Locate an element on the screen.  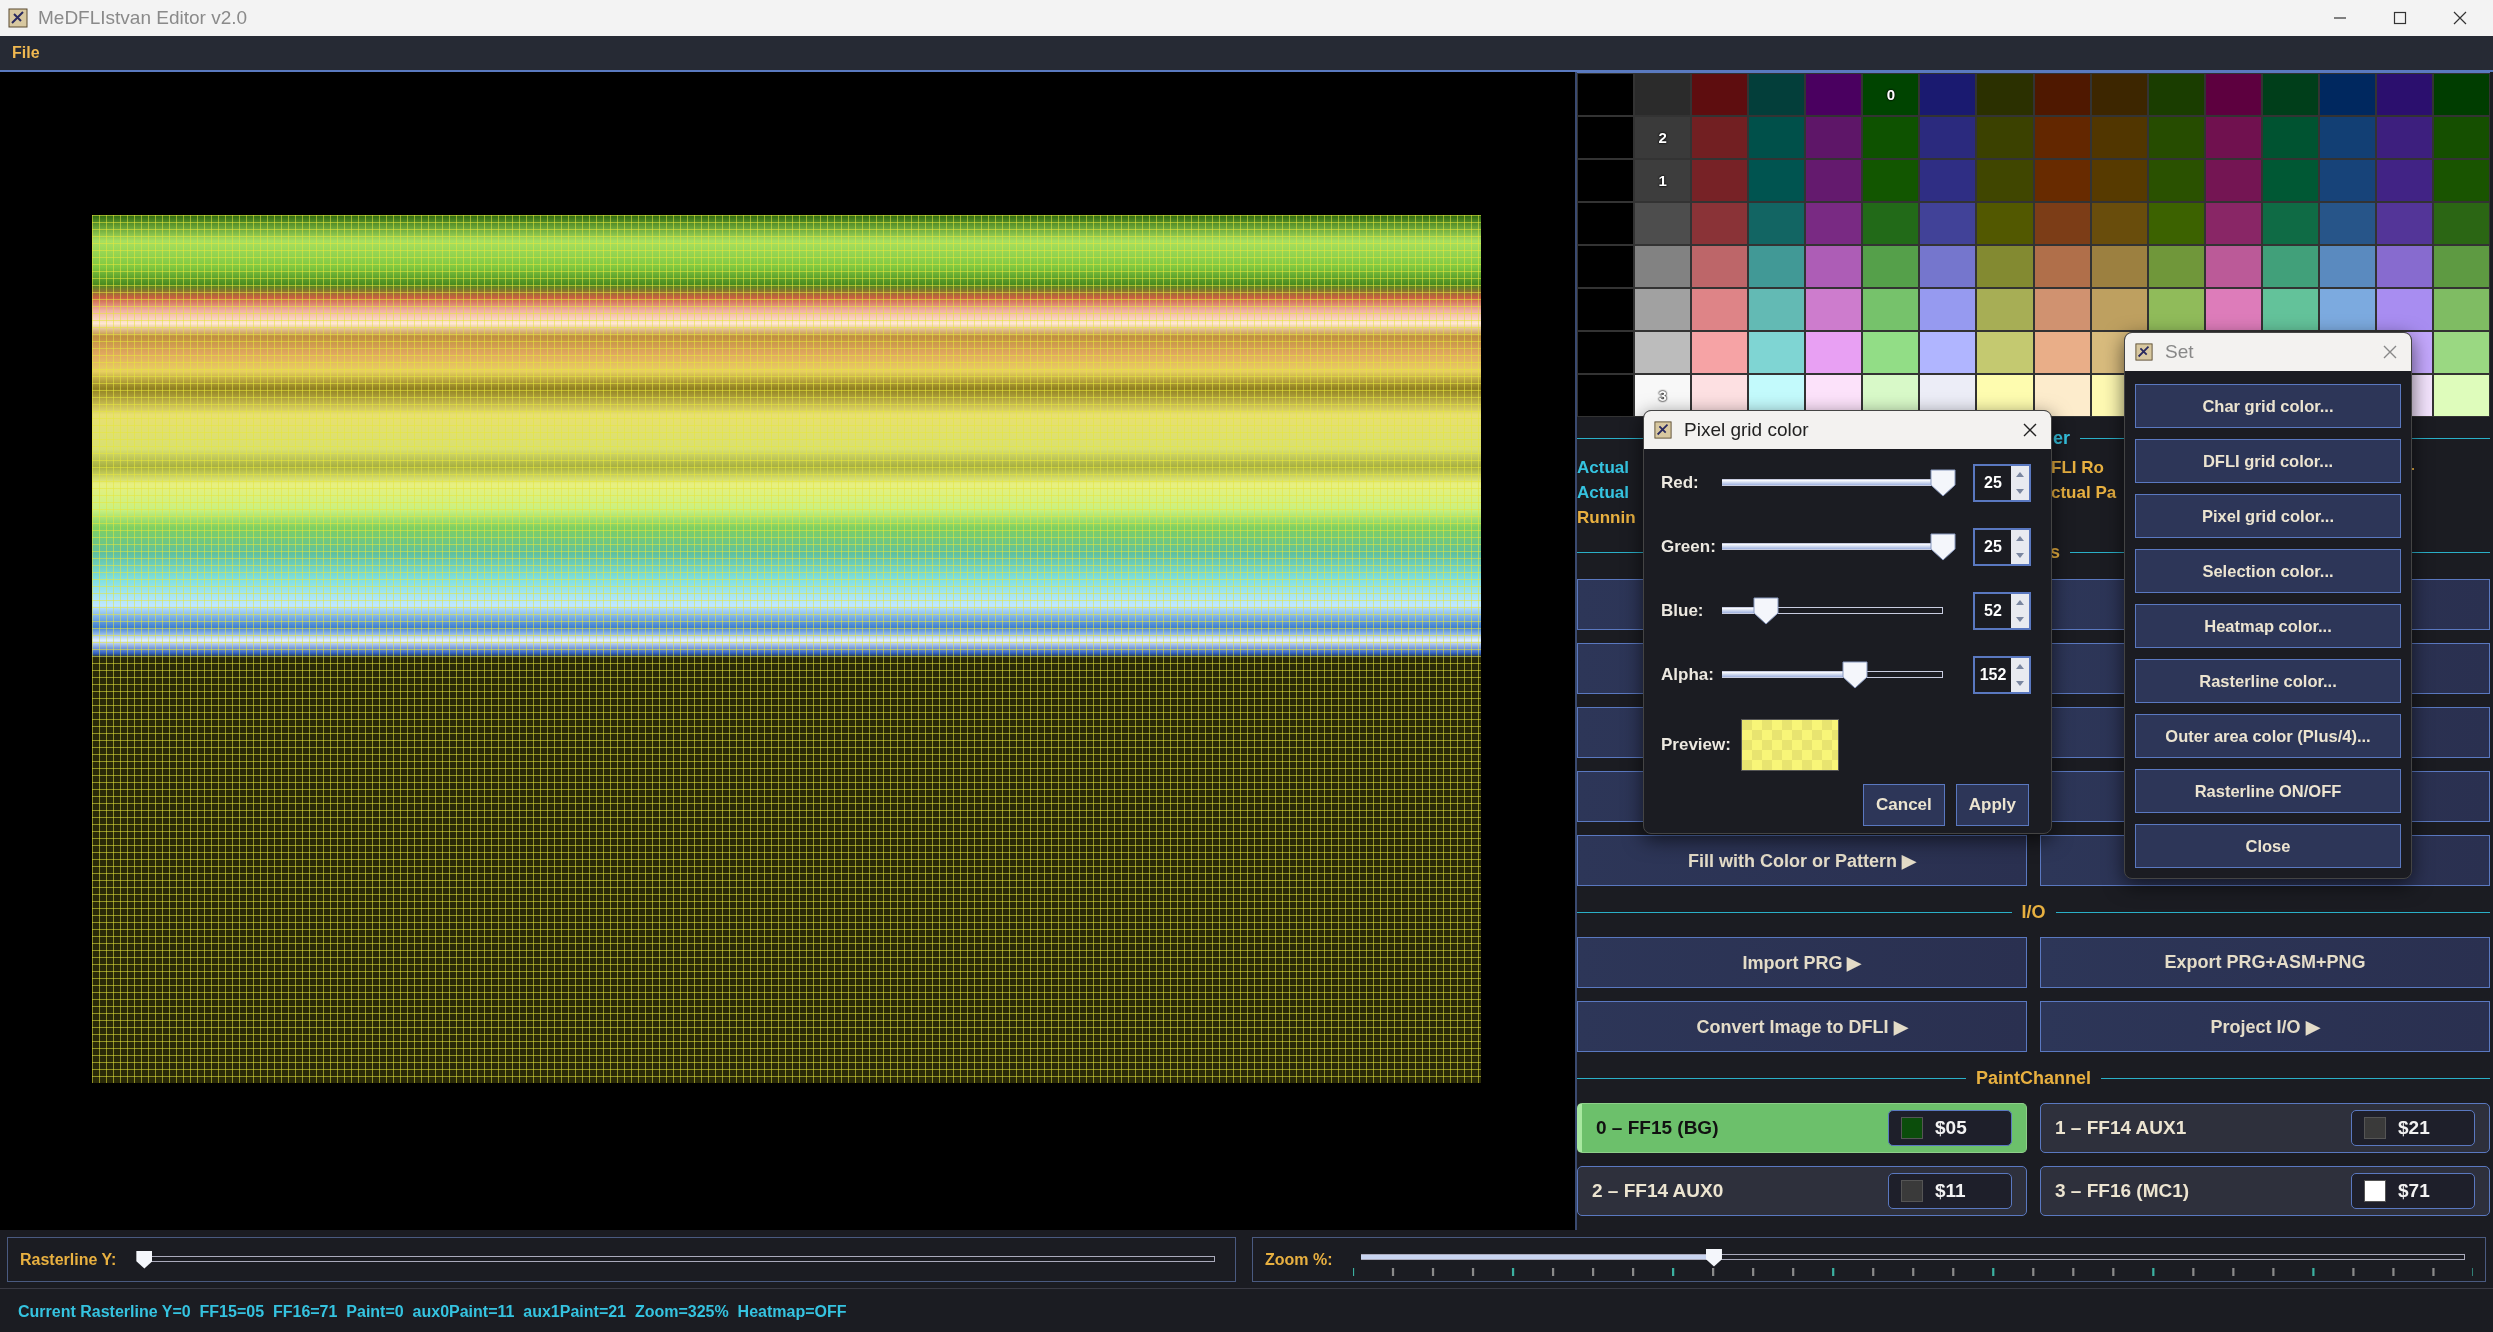
io-button: Project I/O ▶ is located at coordinates (2265, 1026).